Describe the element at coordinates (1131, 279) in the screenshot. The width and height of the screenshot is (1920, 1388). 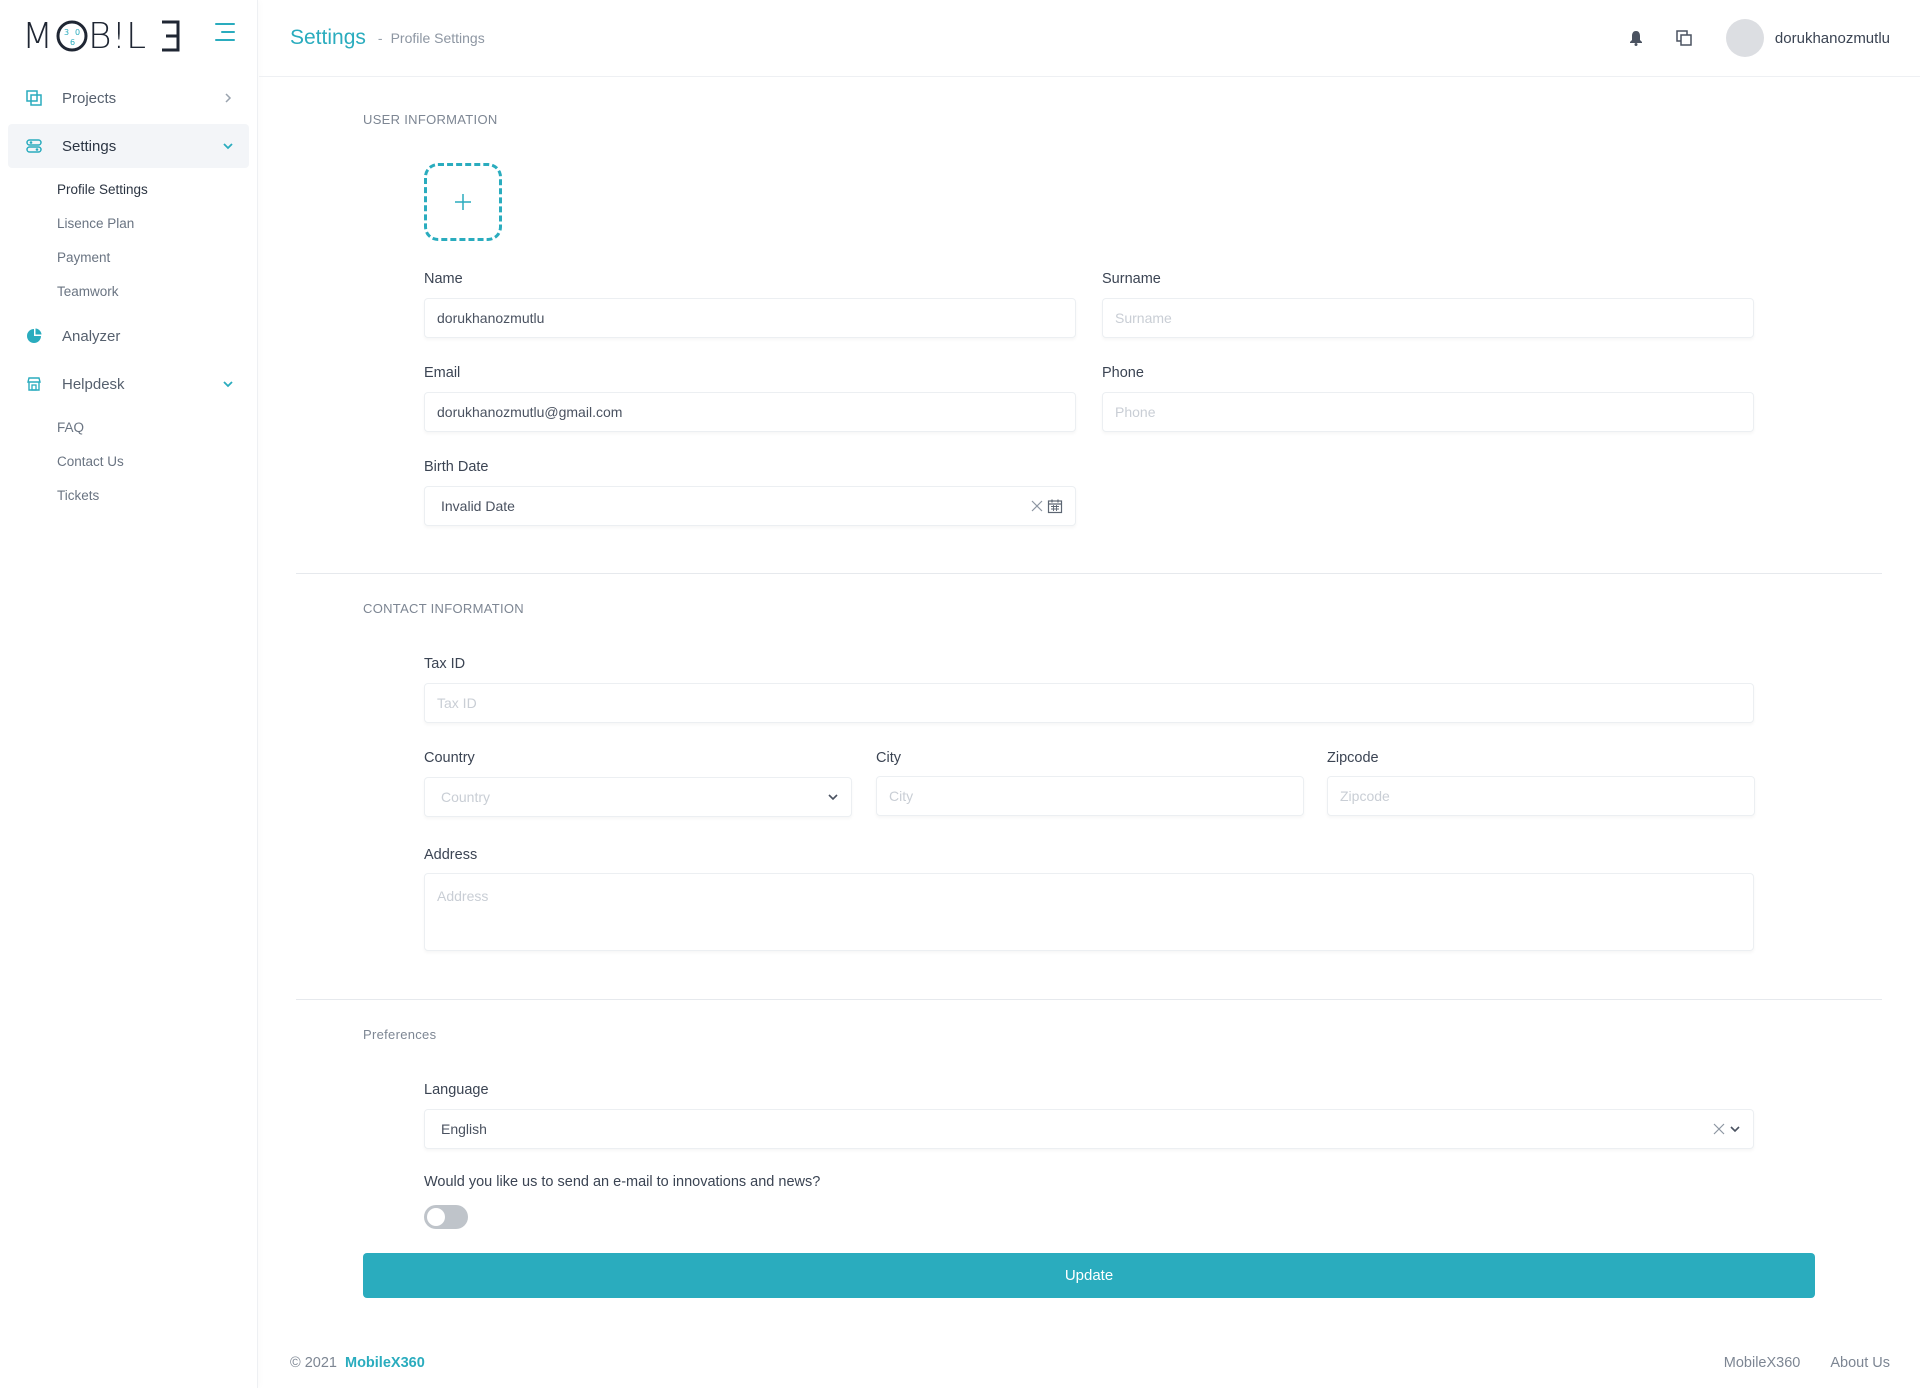
I see `surname-label: Surname` at that location.